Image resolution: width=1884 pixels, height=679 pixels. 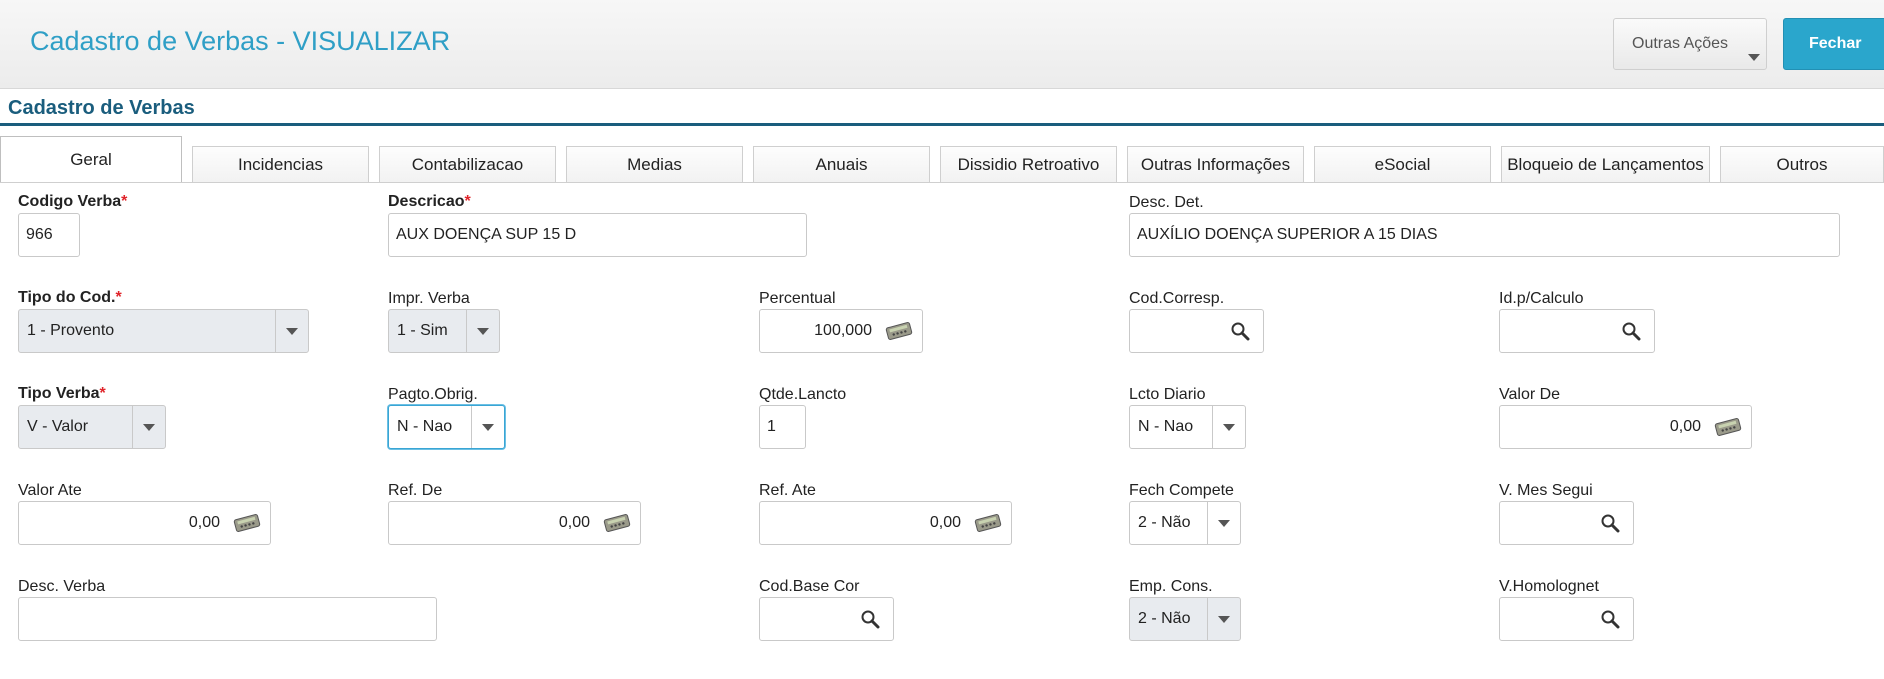 I want to click on tab-medias: Medias, so click(x=654, y=164).